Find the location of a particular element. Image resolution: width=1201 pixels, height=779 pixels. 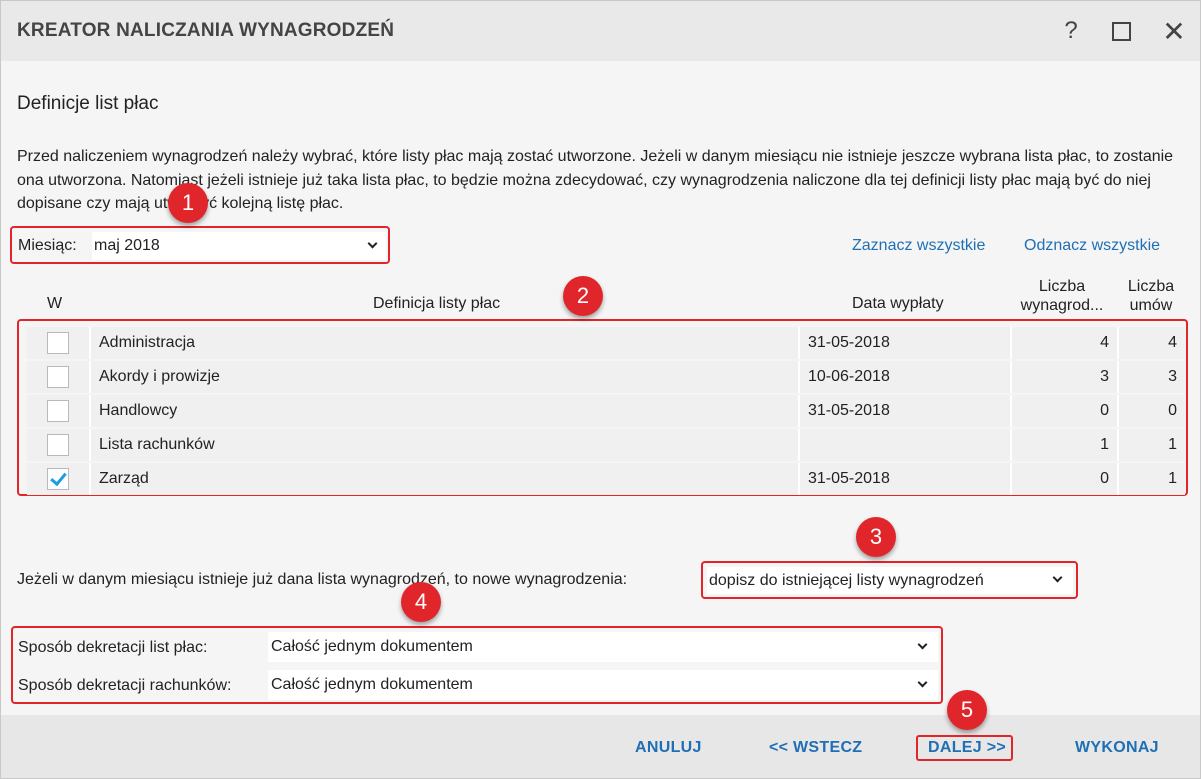

bills-decree-select: Całość jednym dokumentem is located at coordinates (603, 685).